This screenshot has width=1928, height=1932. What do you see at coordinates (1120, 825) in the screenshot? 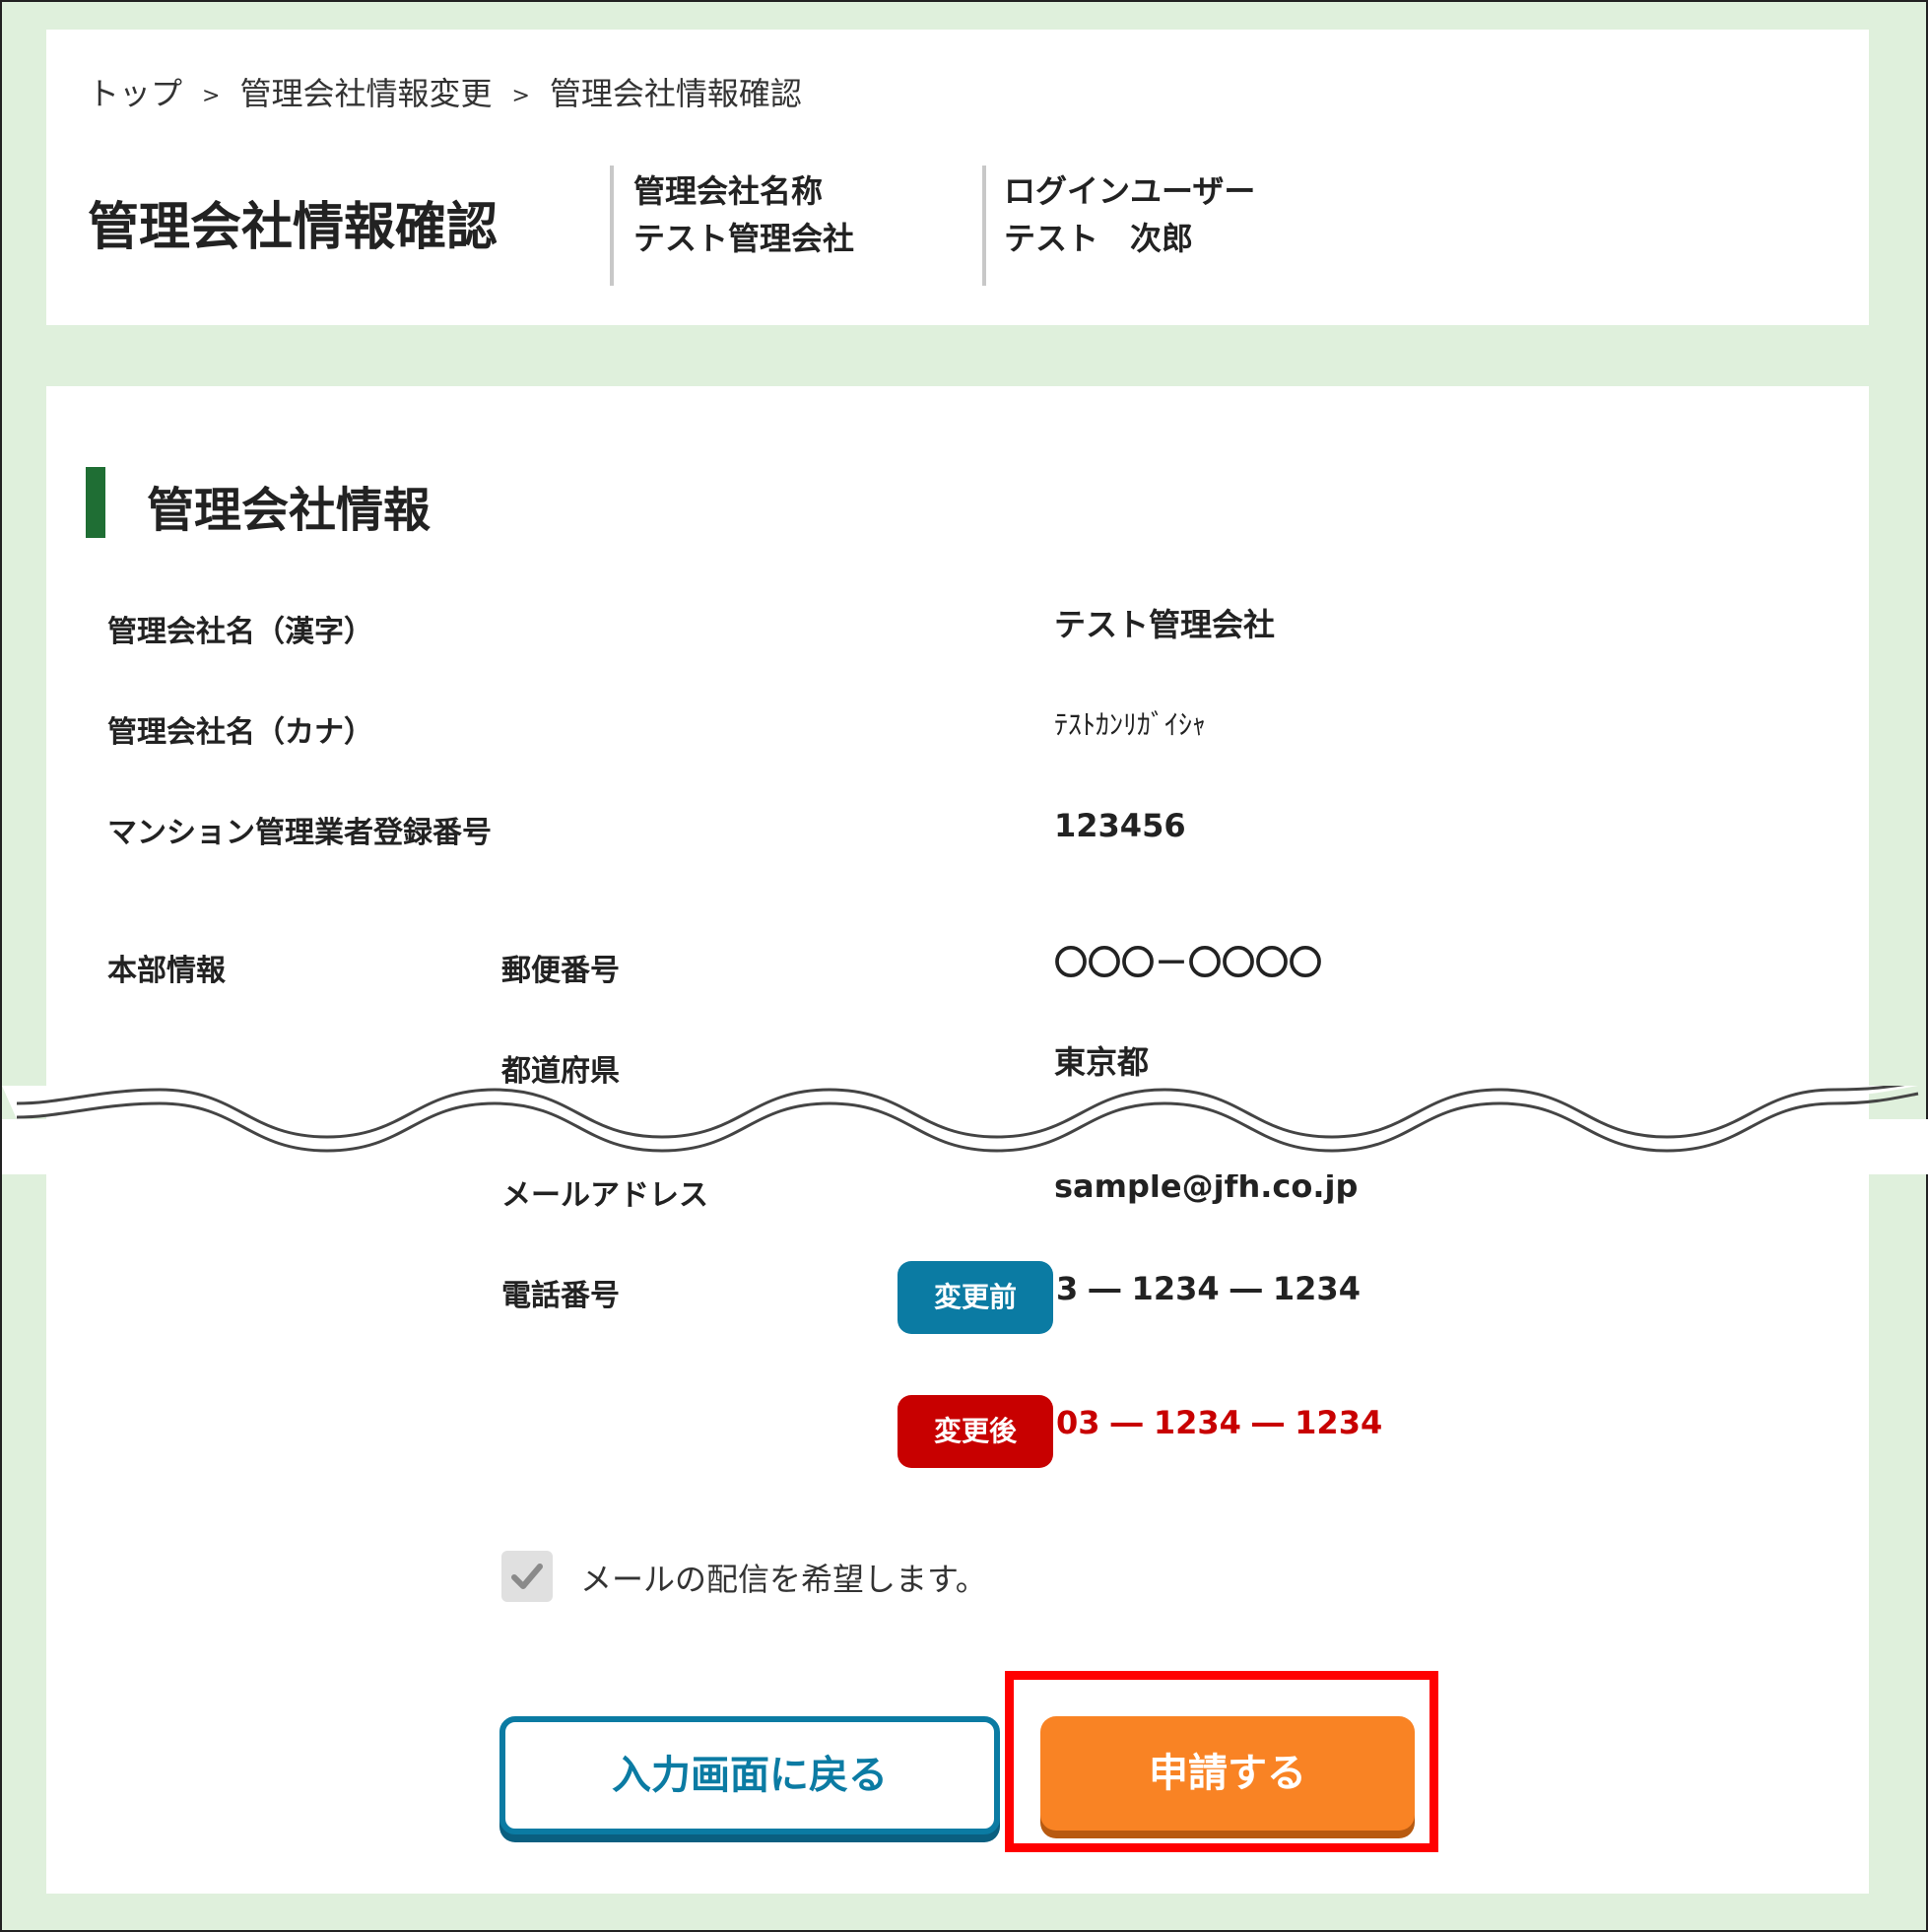
I see `reg-number-value: 123456` at bounding box center [1120, 825].